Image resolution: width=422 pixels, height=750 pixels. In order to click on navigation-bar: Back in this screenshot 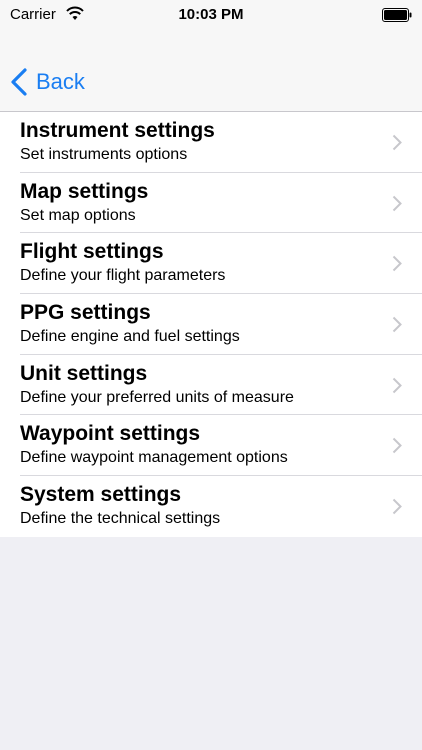, I will do `click(211, 71)`.